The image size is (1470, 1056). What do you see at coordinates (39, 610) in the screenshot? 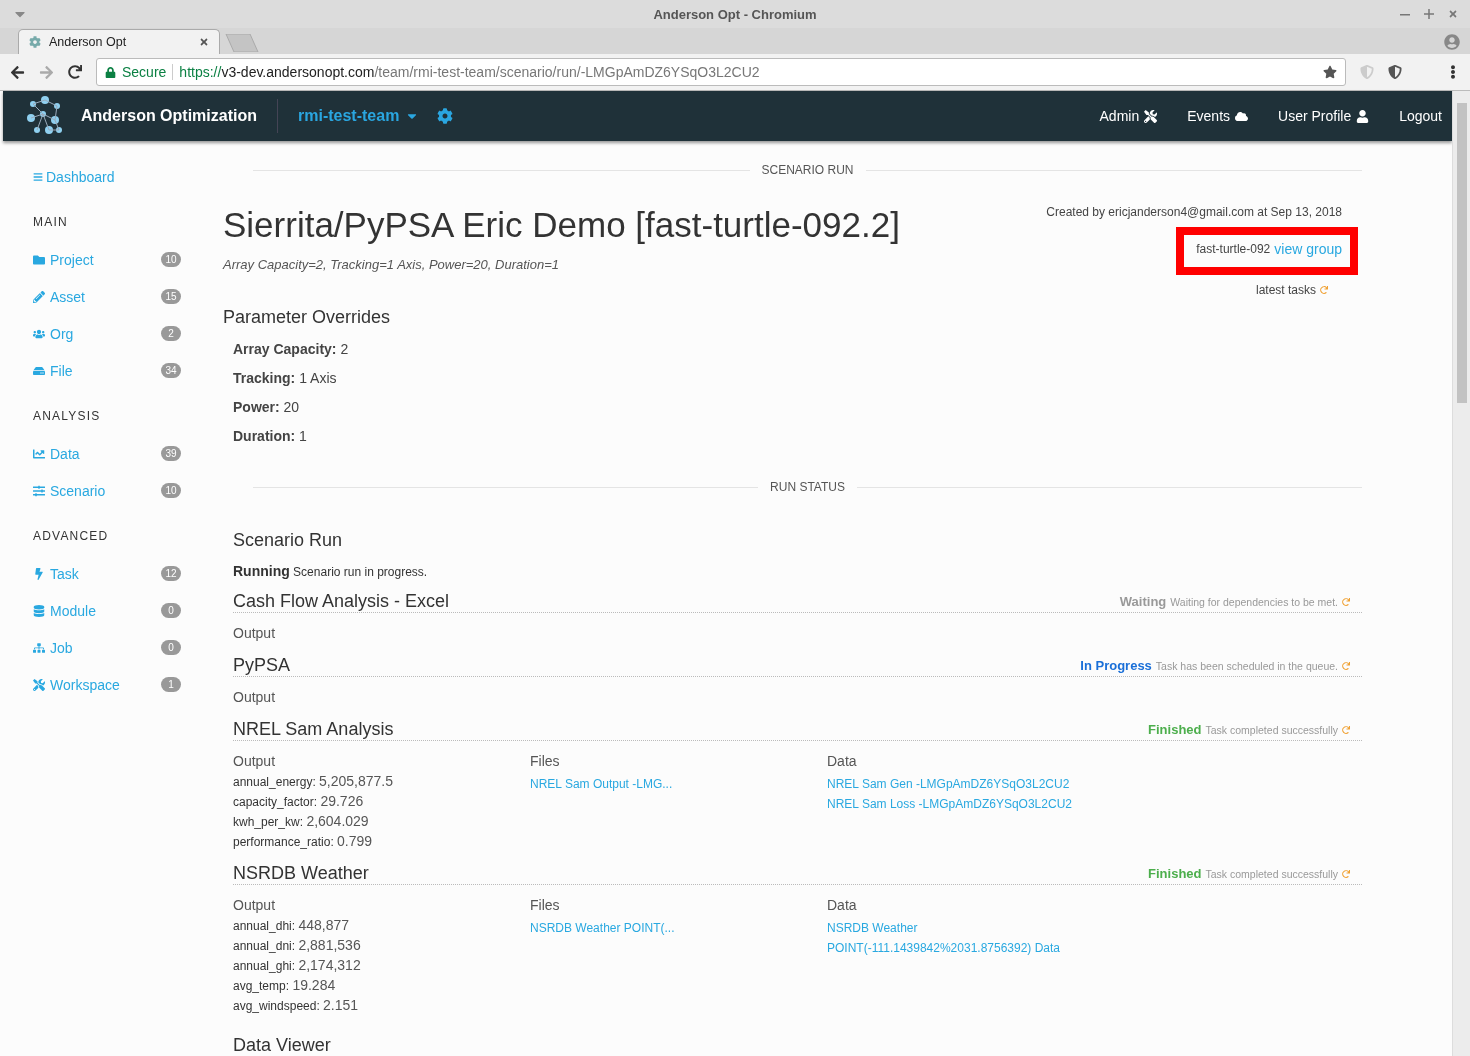
I see `database-icon` at bounding box center [39, 610].